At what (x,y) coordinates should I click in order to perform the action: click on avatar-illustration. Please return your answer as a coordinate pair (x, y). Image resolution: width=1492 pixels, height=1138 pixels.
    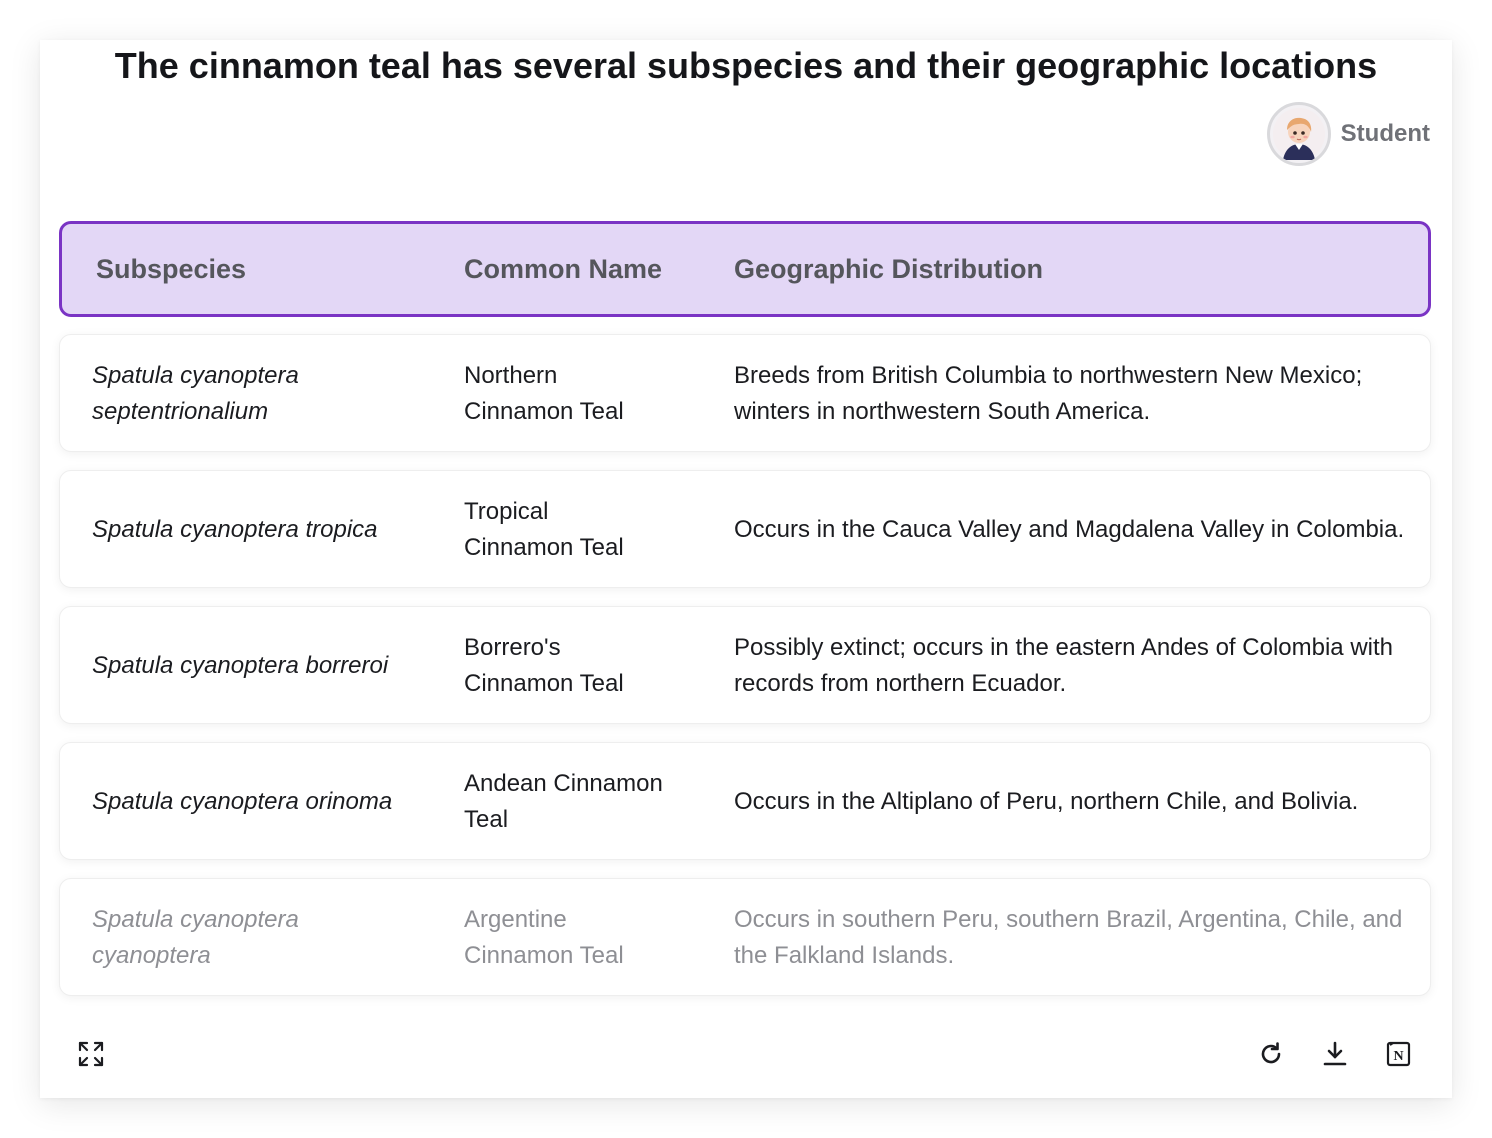
    Looking at the image, I should click on (1298, 134).